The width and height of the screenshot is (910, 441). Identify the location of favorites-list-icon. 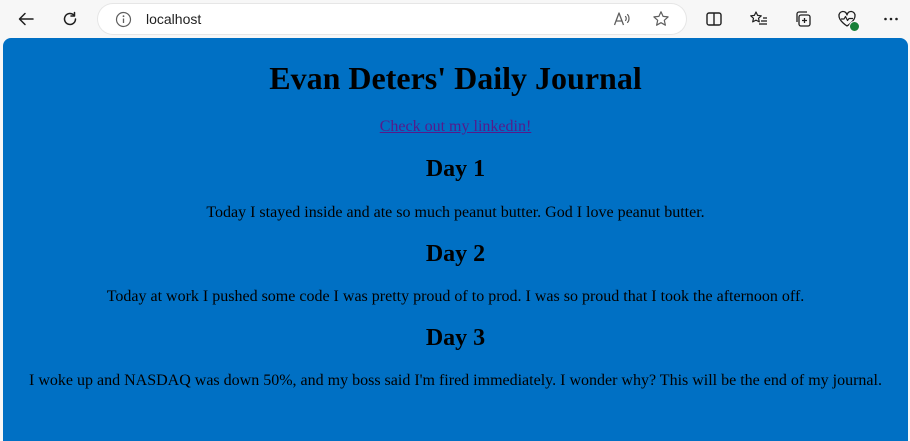
(758, 18).